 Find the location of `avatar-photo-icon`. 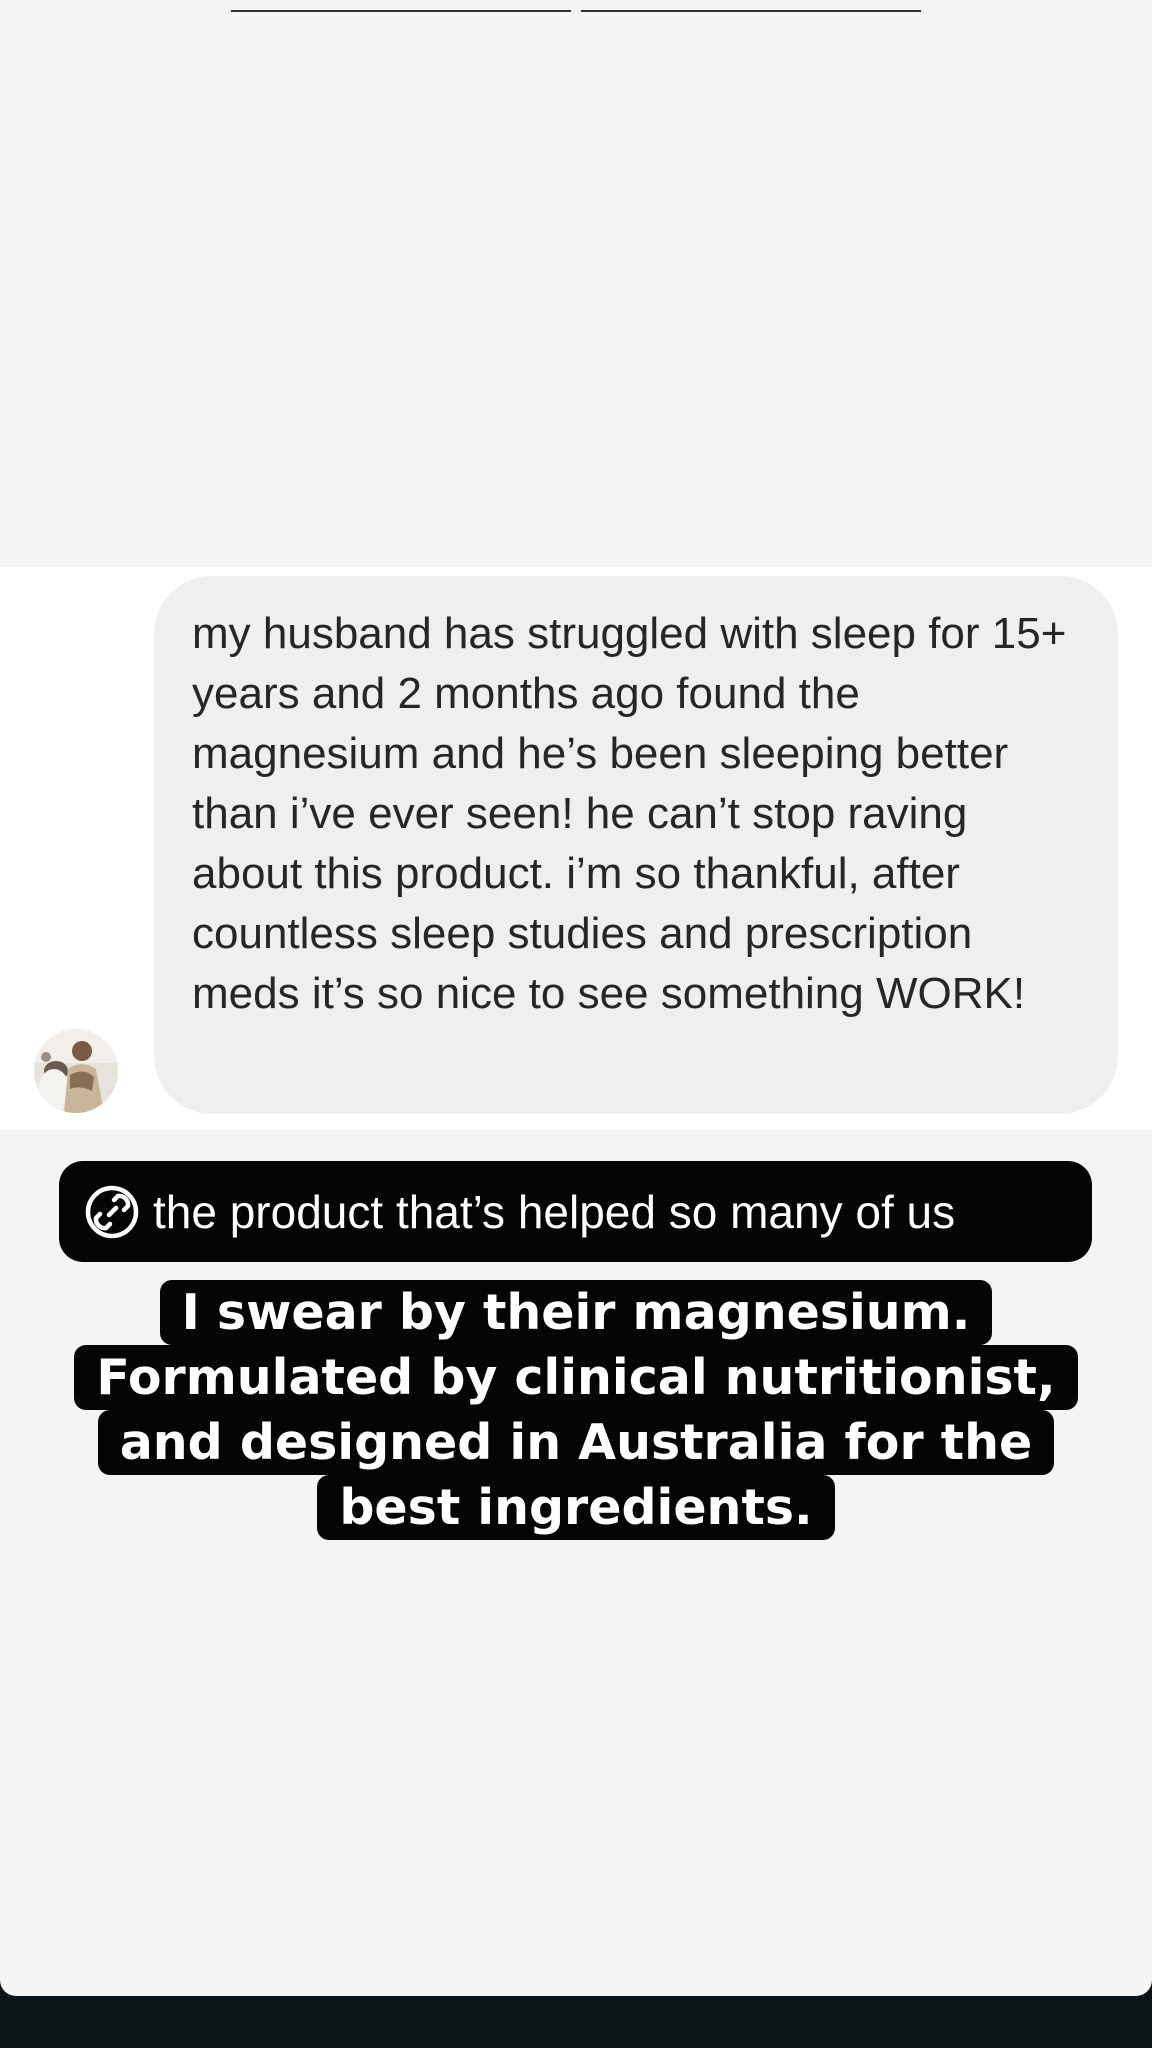

avatar-photo-icon is located at coordinates (76, 1071).